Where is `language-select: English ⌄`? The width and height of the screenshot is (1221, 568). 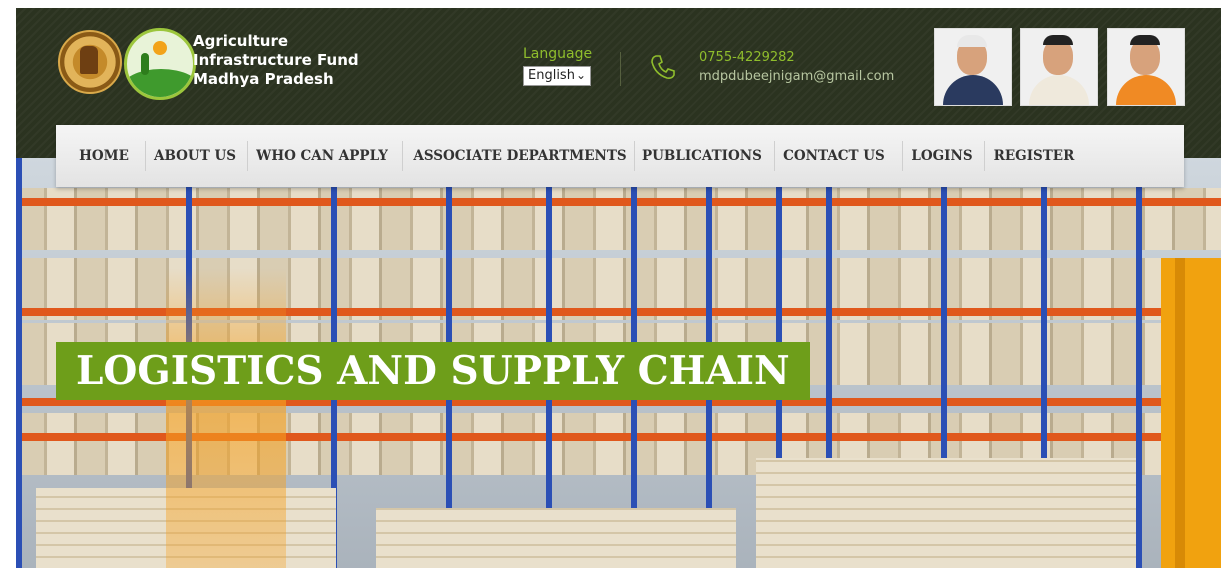
language-select: English ⌄ is located at coordinates (557, 76).